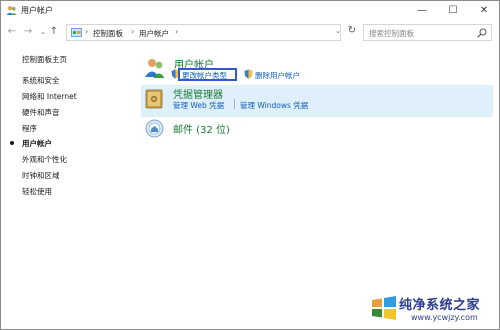 Image resolution: width=500 pixels, height=330 pixels. Describe the element at coordinates (427, 32) in the screenshot. I see `search-input: 搜索控制面板` at that location.